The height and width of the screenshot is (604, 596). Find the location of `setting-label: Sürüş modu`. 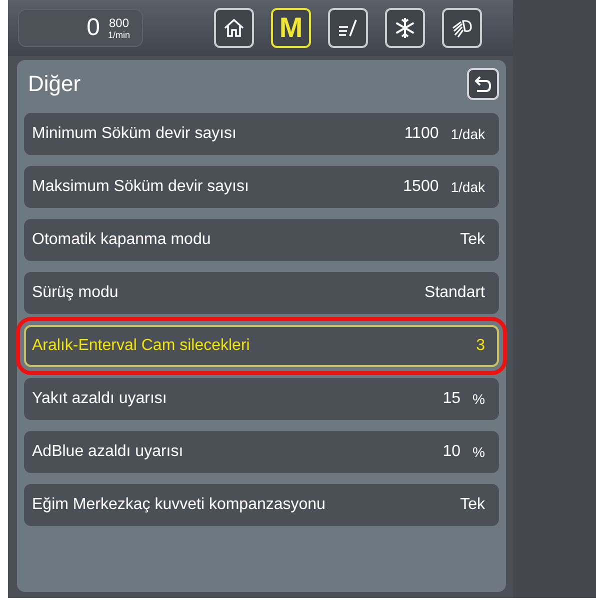

setting-label: Sürüş modu is located at coordinates (76, 293).